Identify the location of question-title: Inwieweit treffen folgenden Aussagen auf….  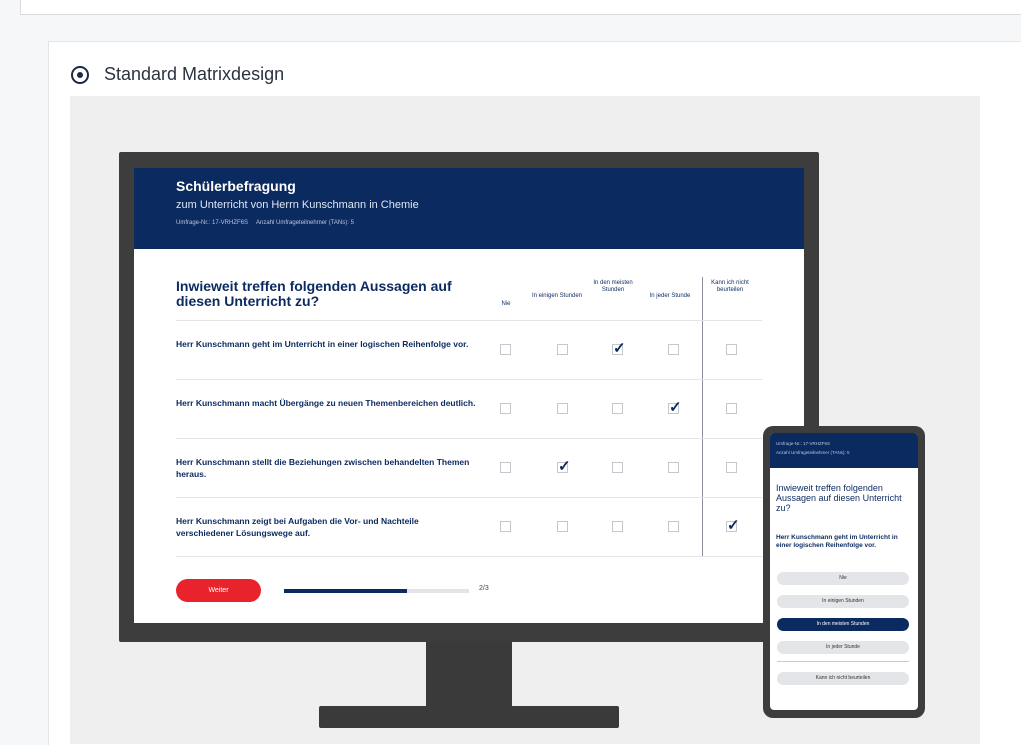
(314, 293).